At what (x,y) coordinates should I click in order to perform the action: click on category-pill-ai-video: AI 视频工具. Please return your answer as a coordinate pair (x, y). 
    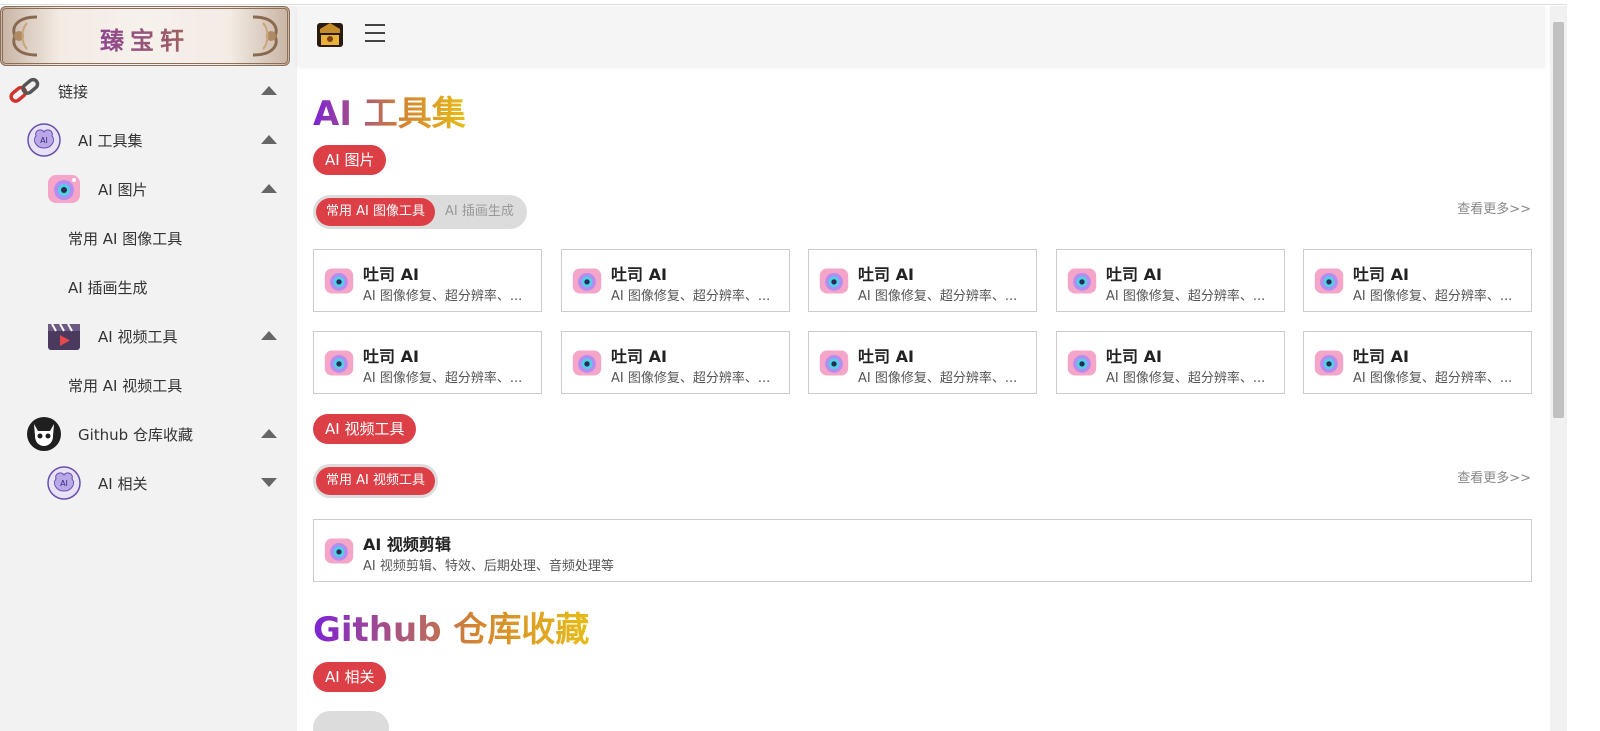
    Looking at the image, I should click on (365, 429).